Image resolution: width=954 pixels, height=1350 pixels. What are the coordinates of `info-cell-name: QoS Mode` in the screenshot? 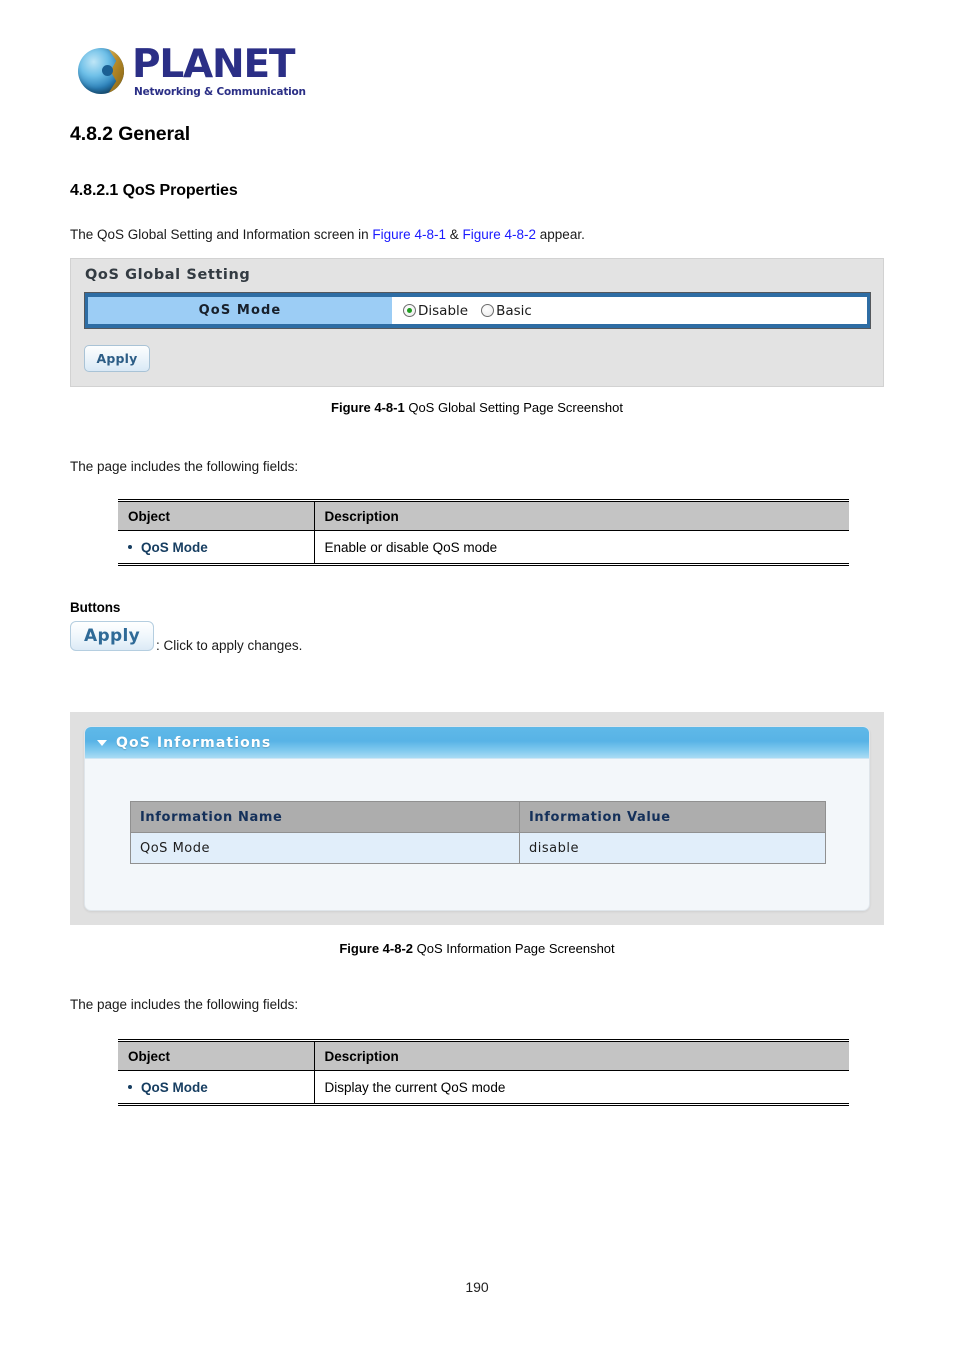 It's located at (325, 848).